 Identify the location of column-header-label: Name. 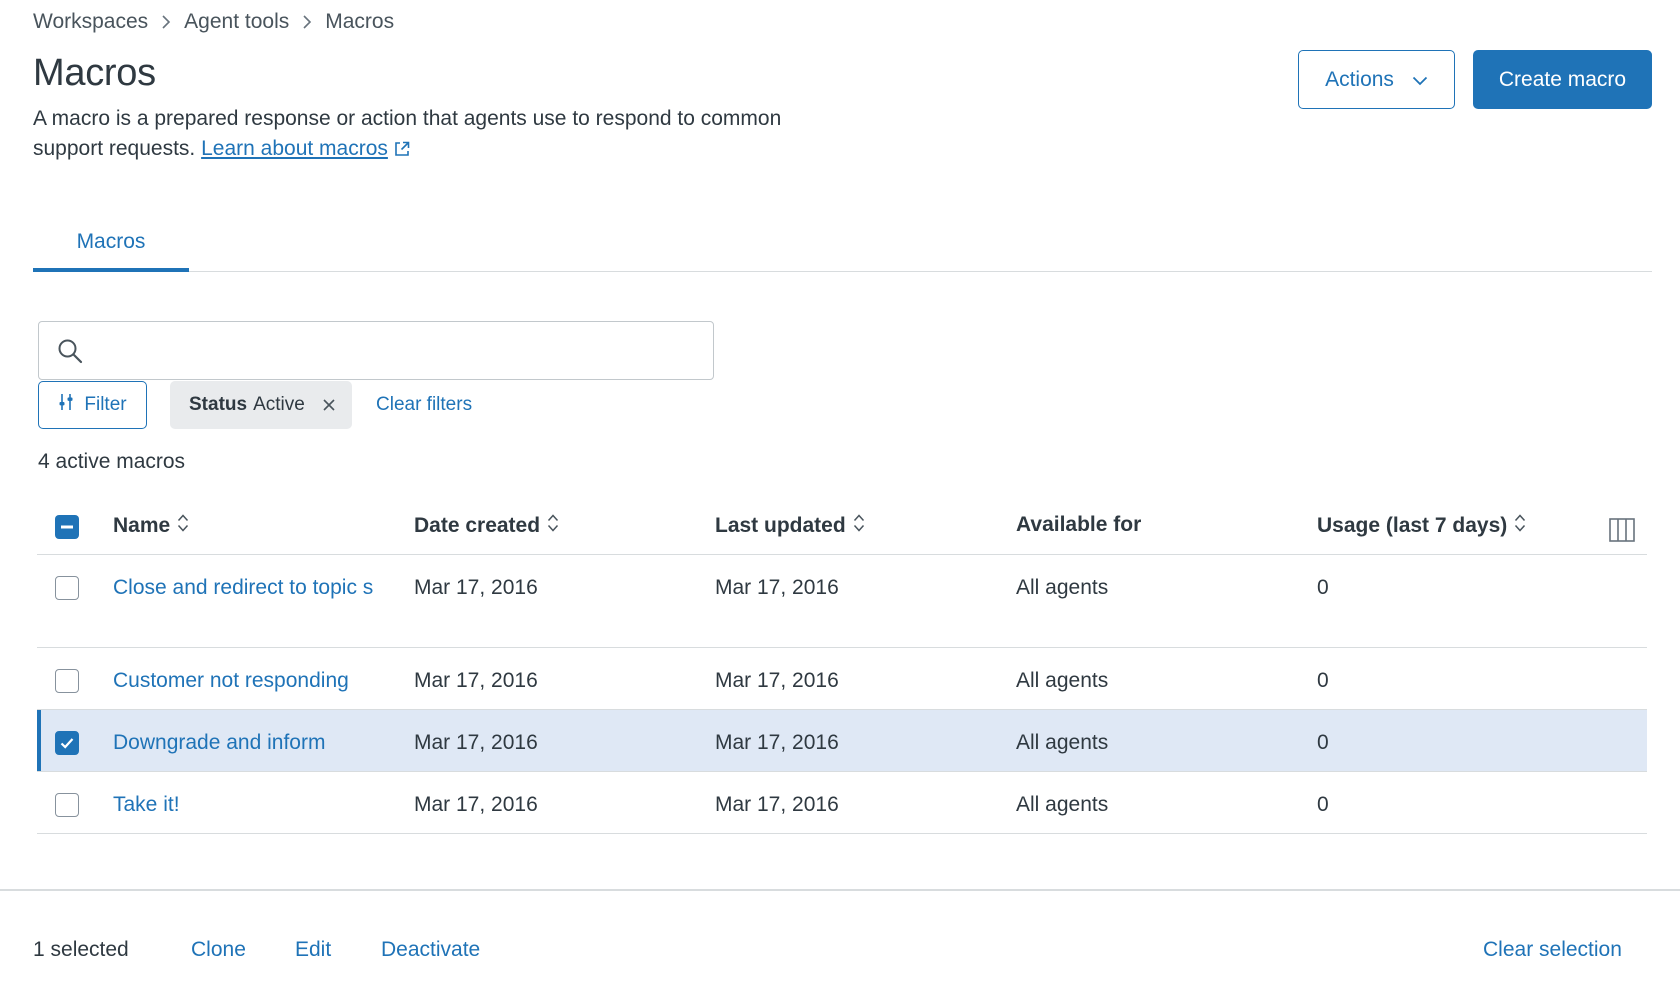
(142, 525).